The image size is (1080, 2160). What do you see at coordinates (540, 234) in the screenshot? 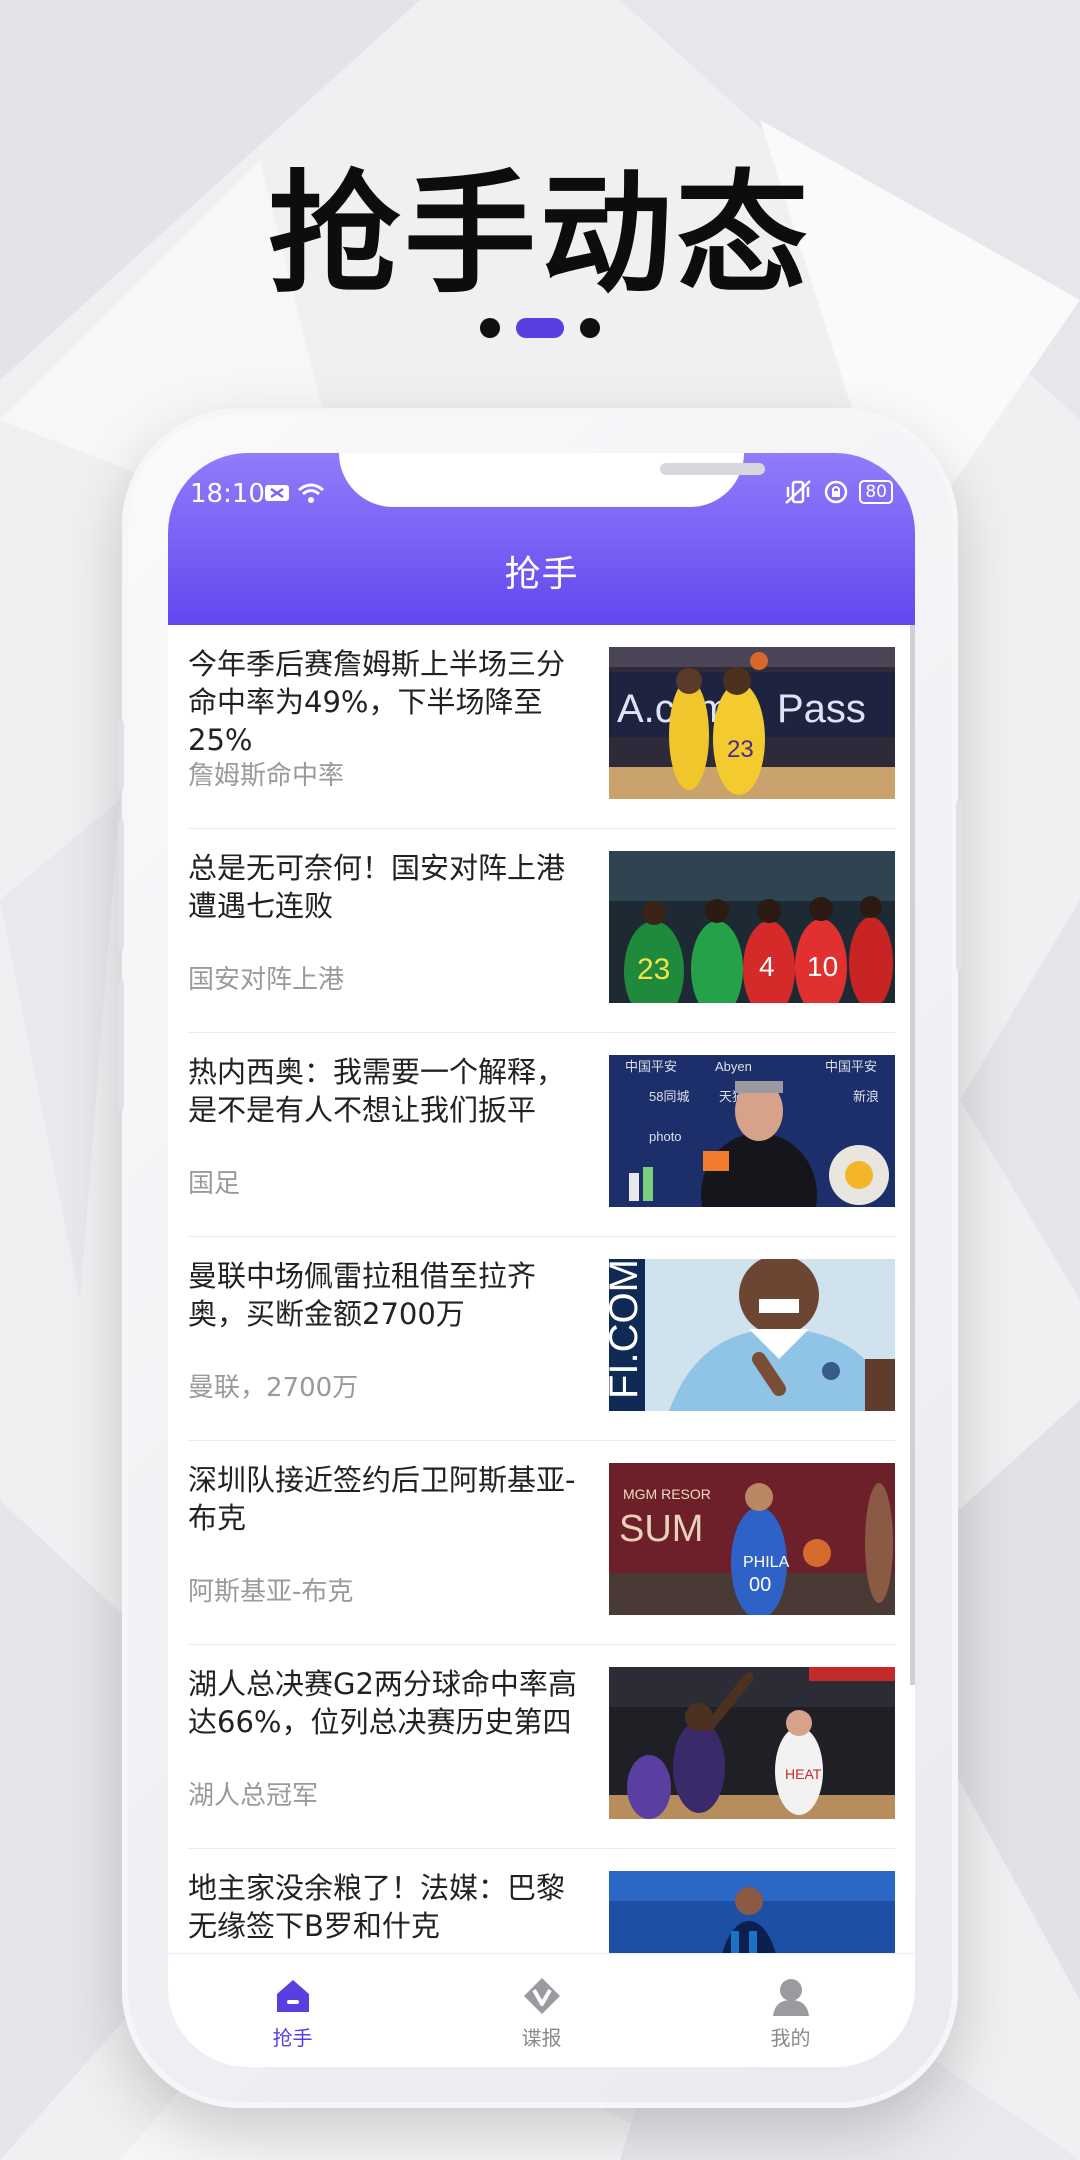
I see `promo-headline: 抢手动态` at bounding box center [540, 234].